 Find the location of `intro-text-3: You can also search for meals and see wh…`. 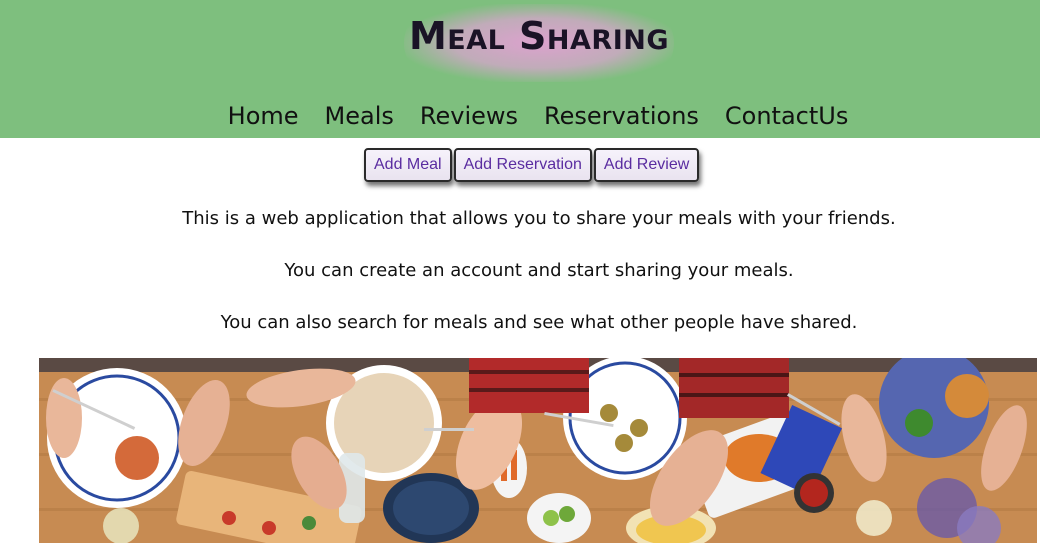

intro-text-3: You can also search for meals and see wh… is located at coordinates (539, 322).